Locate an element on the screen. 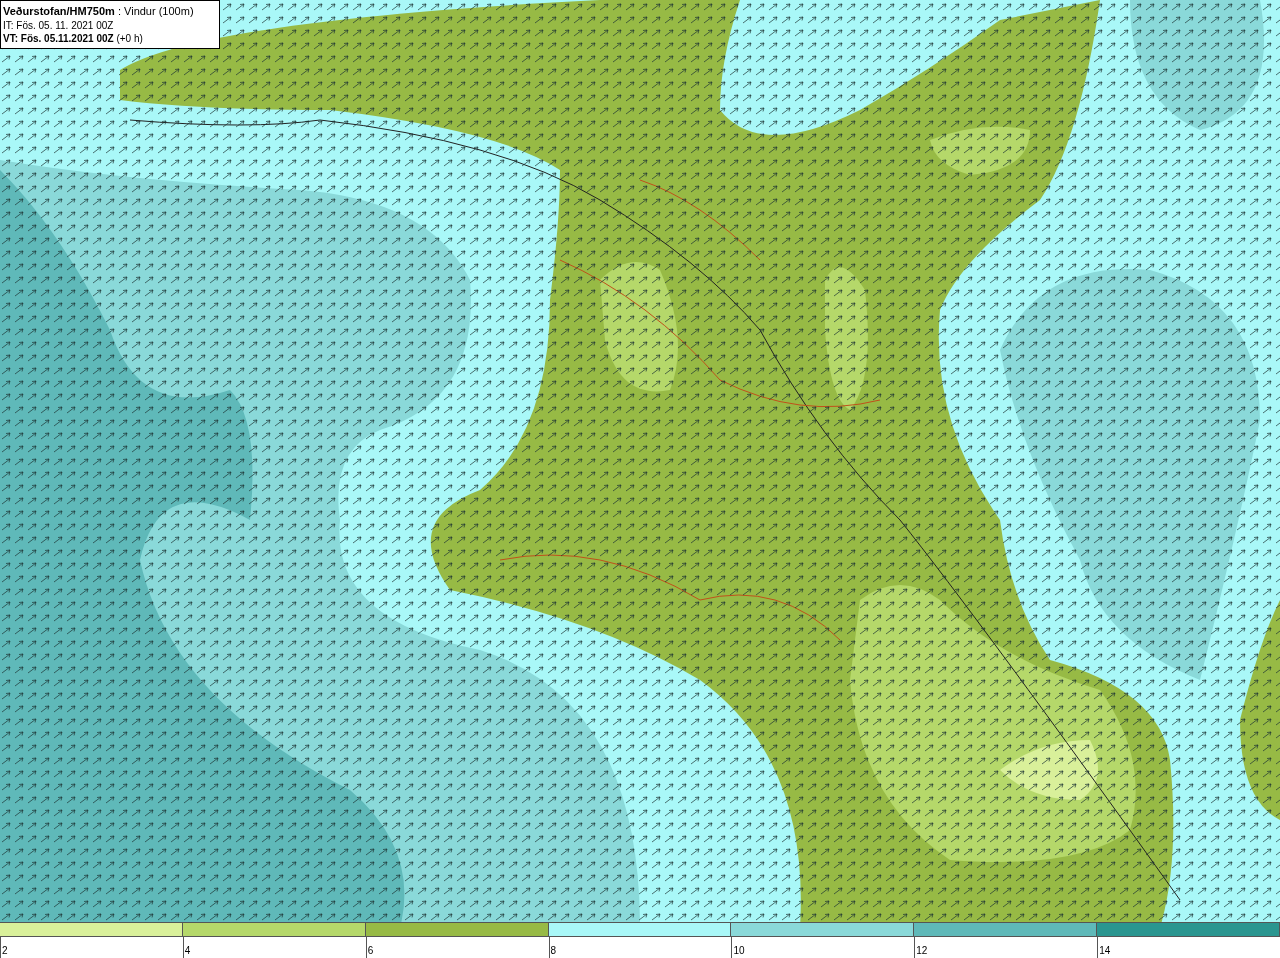 The height and width of the screenshot is (958, 1280). map-title: Veðurstofan/HM750m : Vindur (100m) is located at coordinates (99, 11).